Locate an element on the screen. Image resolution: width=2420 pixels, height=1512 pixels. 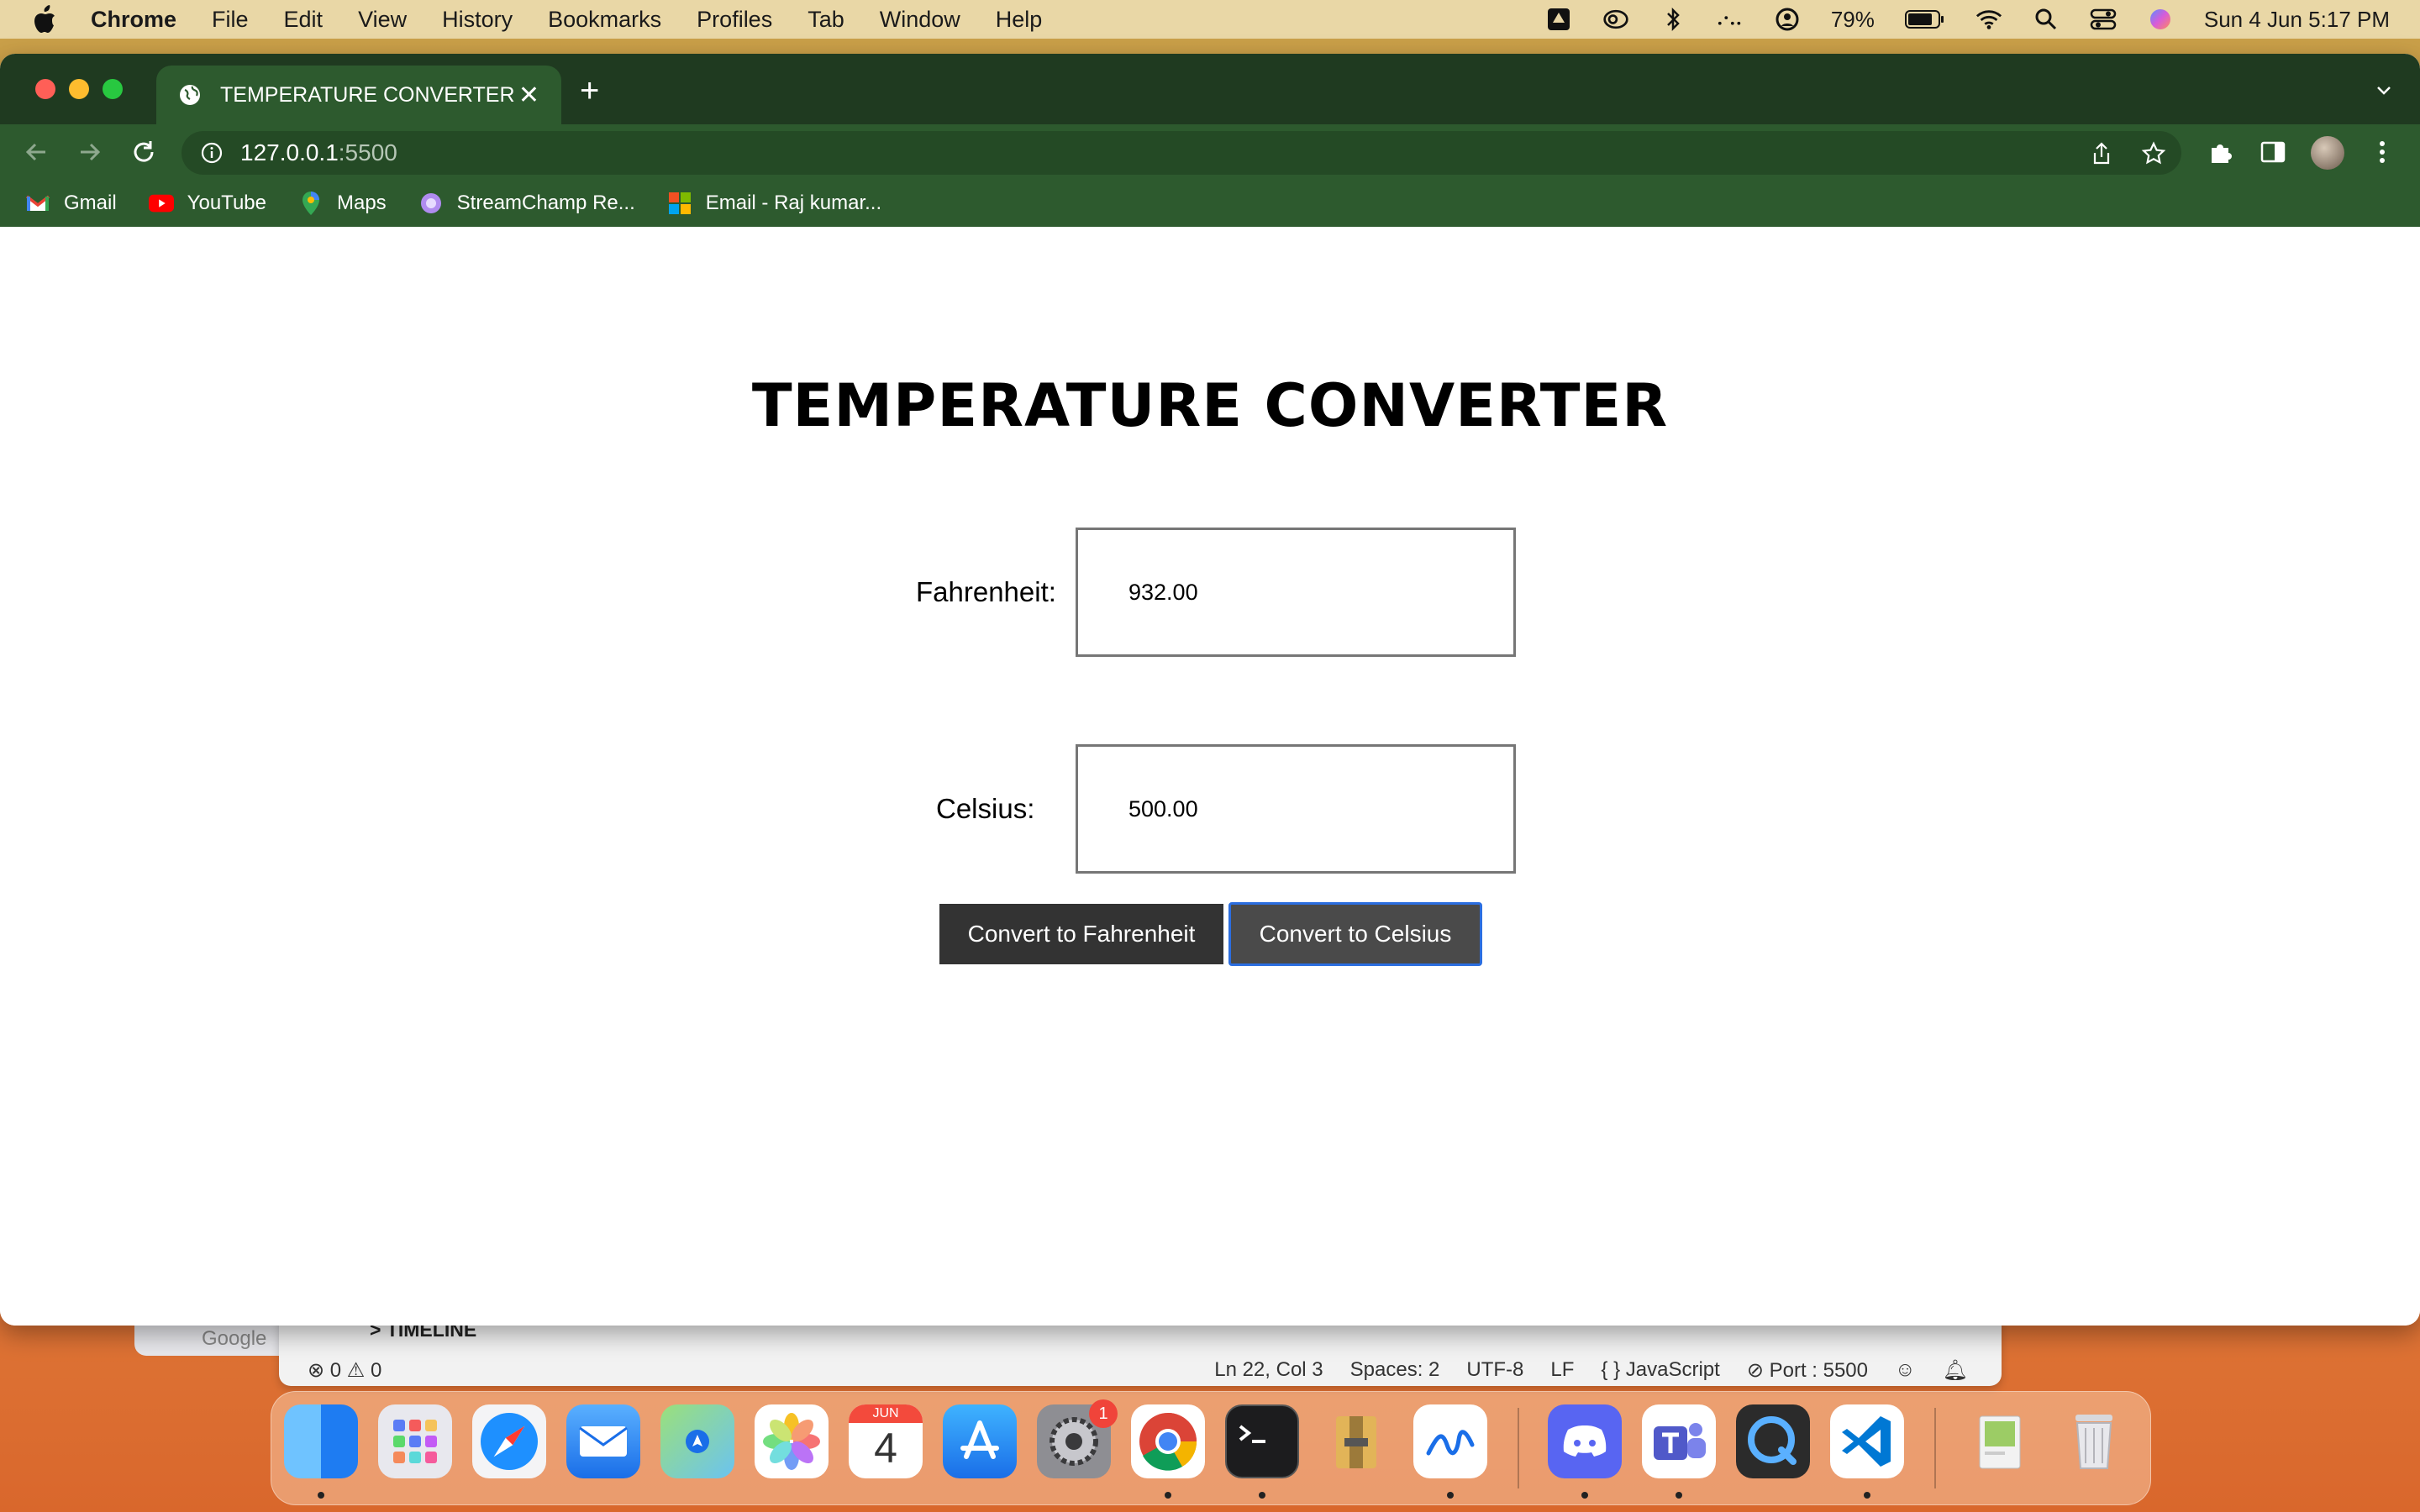
launchpad-icon is located at coordinates (415, 1441).